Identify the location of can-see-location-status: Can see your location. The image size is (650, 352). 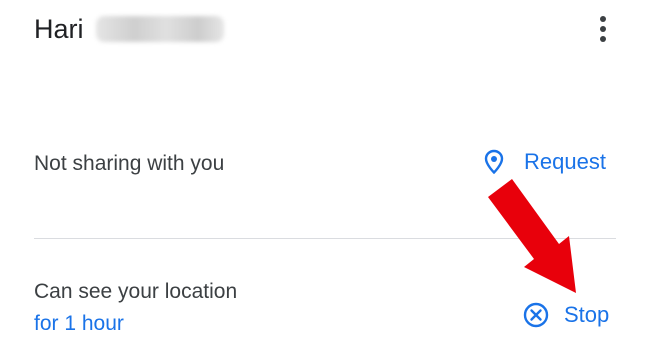
(136, 291).